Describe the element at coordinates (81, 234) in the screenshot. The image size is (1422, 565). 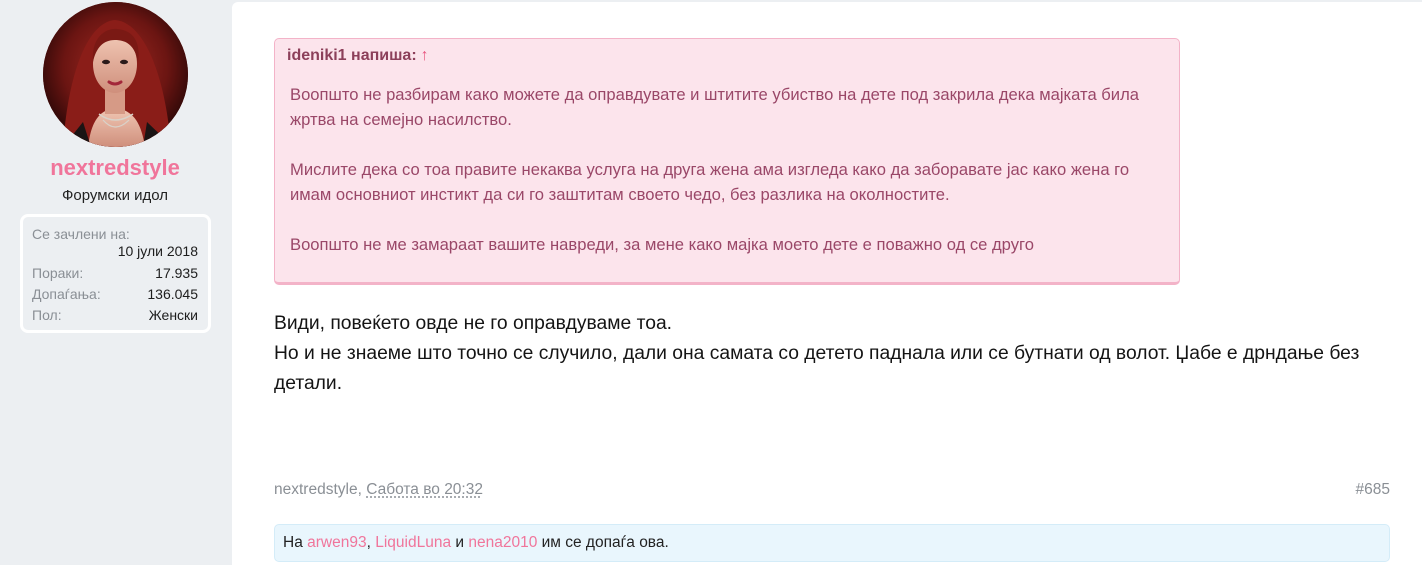
I see `stat-joined-label: Се зачлени на:` at that location.